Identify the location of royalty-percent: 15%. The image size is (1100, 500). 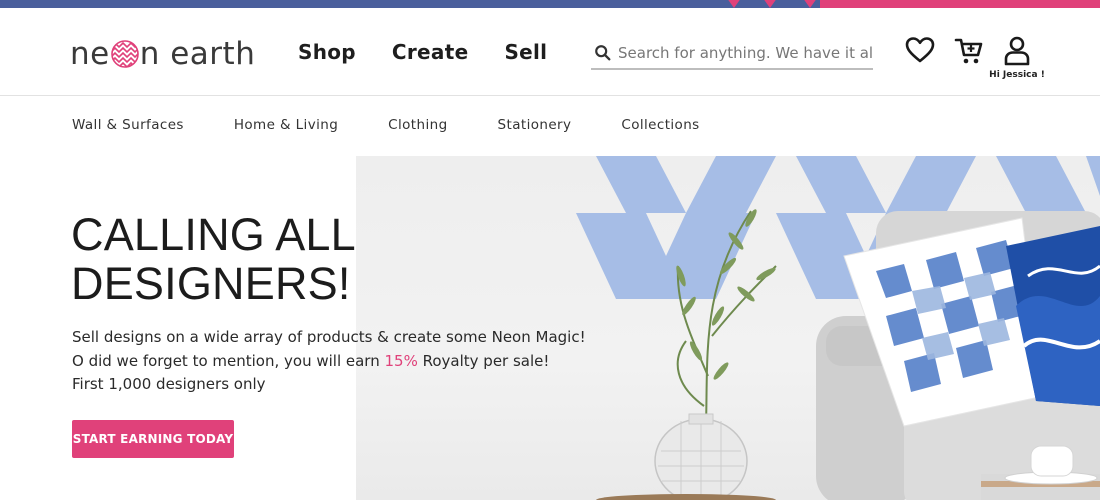
(401, 360).